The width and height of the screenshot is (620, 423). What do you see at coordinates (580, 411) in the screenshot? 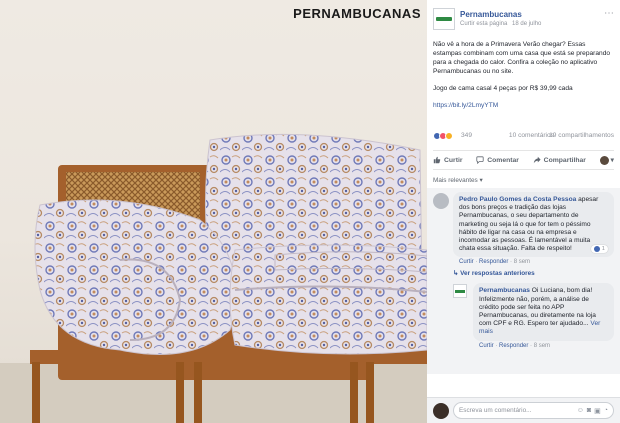
I see `emoji-icon: ☺` at bounding box center [580, 411].